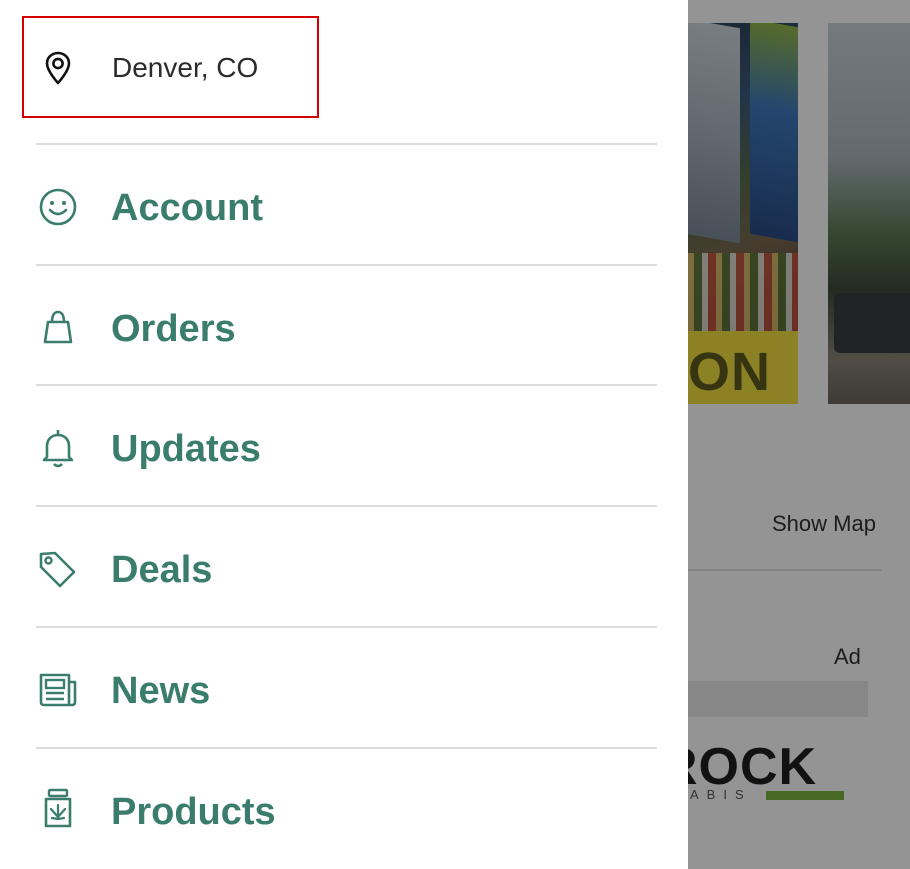 The width and height of the screenshot is (910, 869). What do you see at coordinates (58, 207) in the screenshot?
I see `smiley-face-icon` at bounding box center [58, 207].